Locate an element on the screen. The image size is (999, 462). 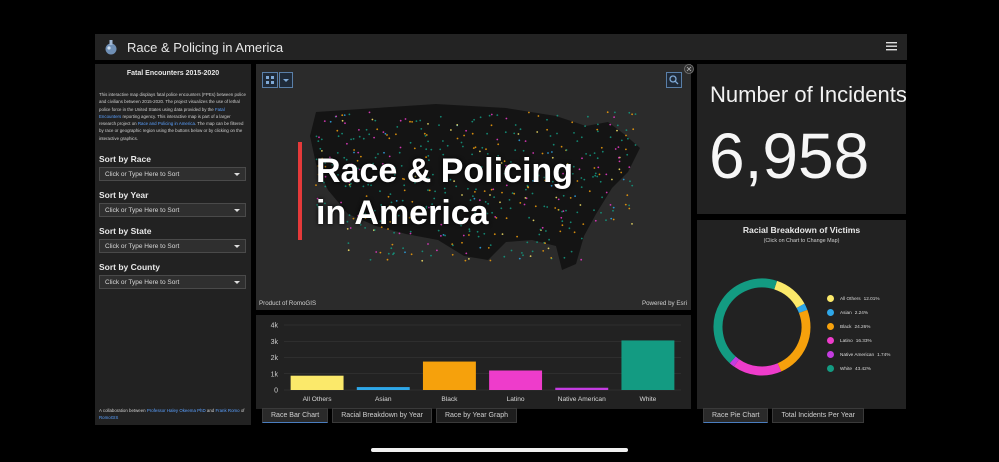
tab-race-bar-chart: Race Bar Chart is located at coordinates (295, 415).